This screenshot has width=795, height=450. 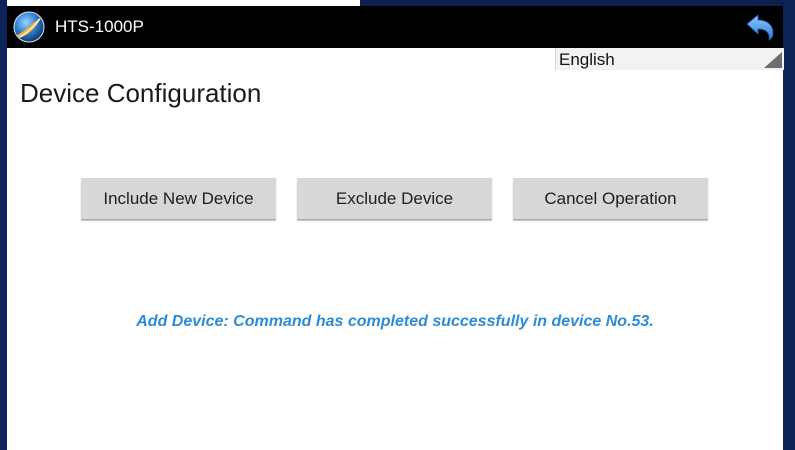 I want to click on back-arrow-icon, so click(x=760, y=27).